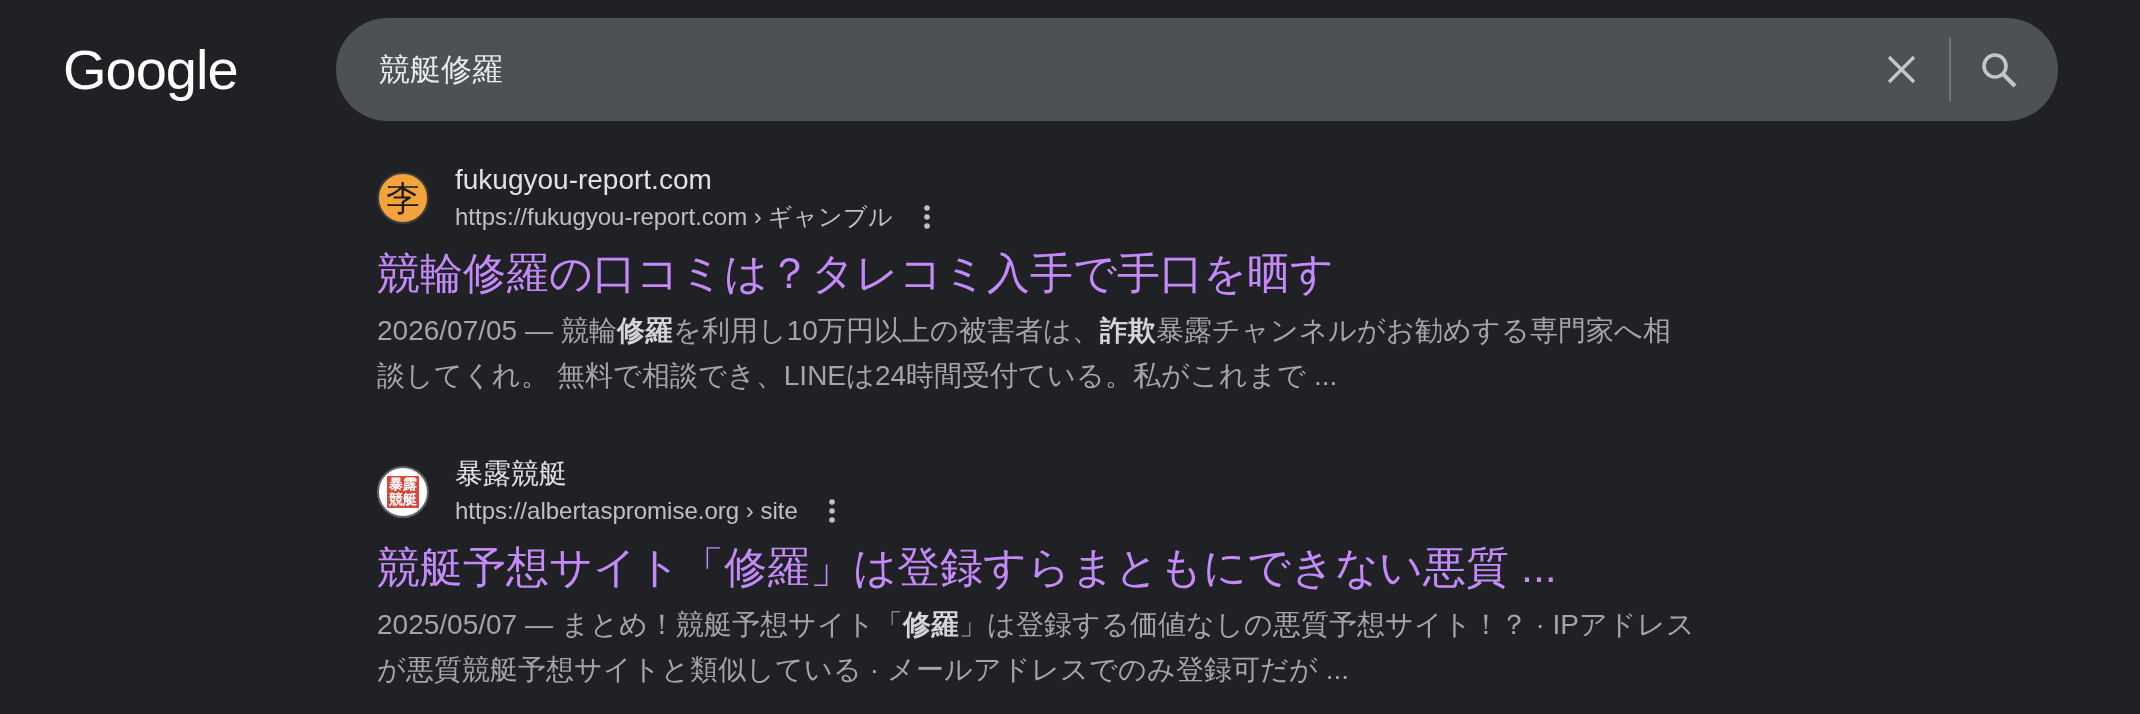 The height and width of the screenshot is (714, 2140). Describe the element at coordinates (403, 492) in the screenshot. I see `site-favicon: 暴露競艇` at that location.